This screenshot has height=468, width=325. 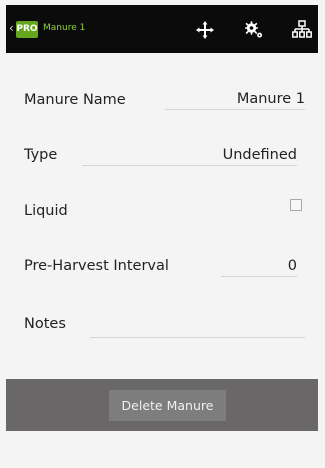 What do you see at coordinates (197, 327) in the screenshot?
I see `notes-field` at bounding box center [197, 327].